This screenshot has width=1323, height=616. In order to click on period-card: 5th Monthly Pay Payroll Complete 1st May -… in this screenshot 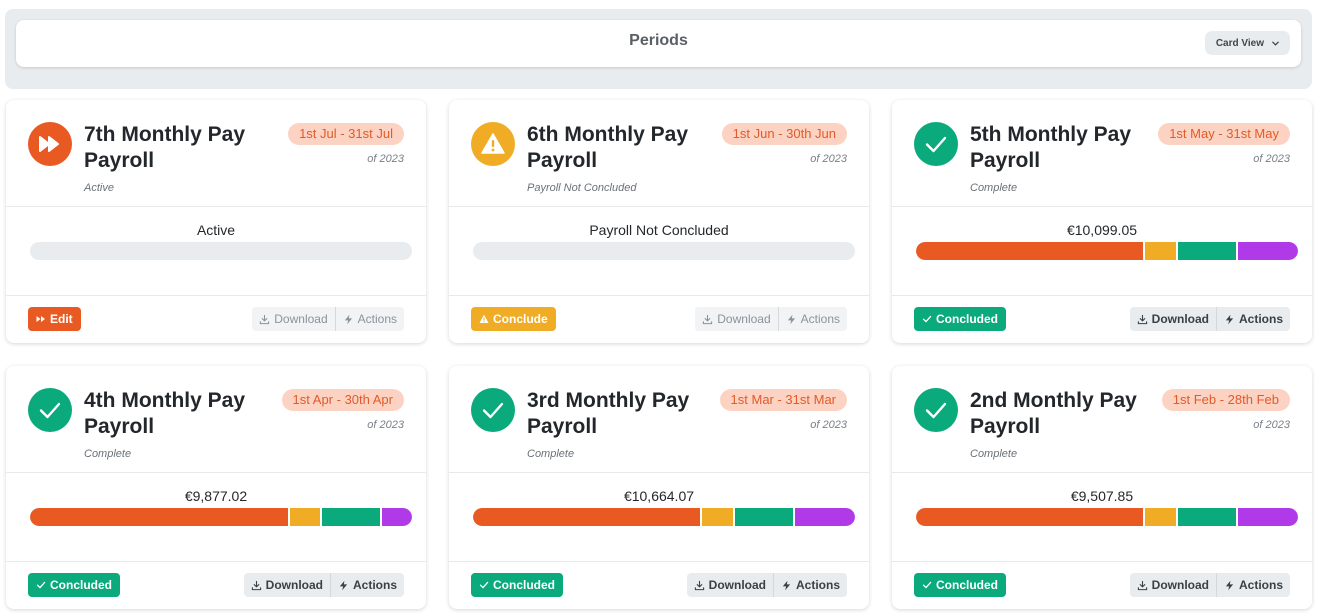, I will do `click(1102, 221)`.